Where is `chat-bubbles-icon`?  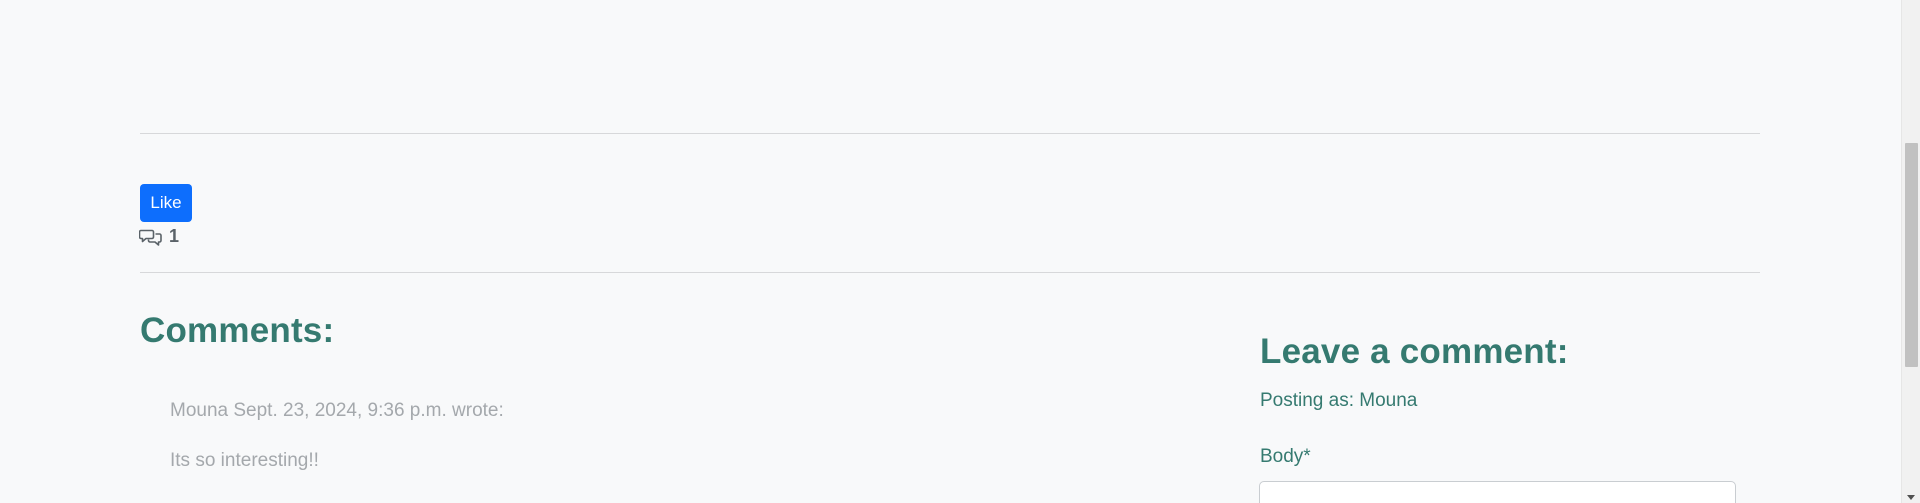 chat-bubbles-icon is located at coordinates (151, 237).